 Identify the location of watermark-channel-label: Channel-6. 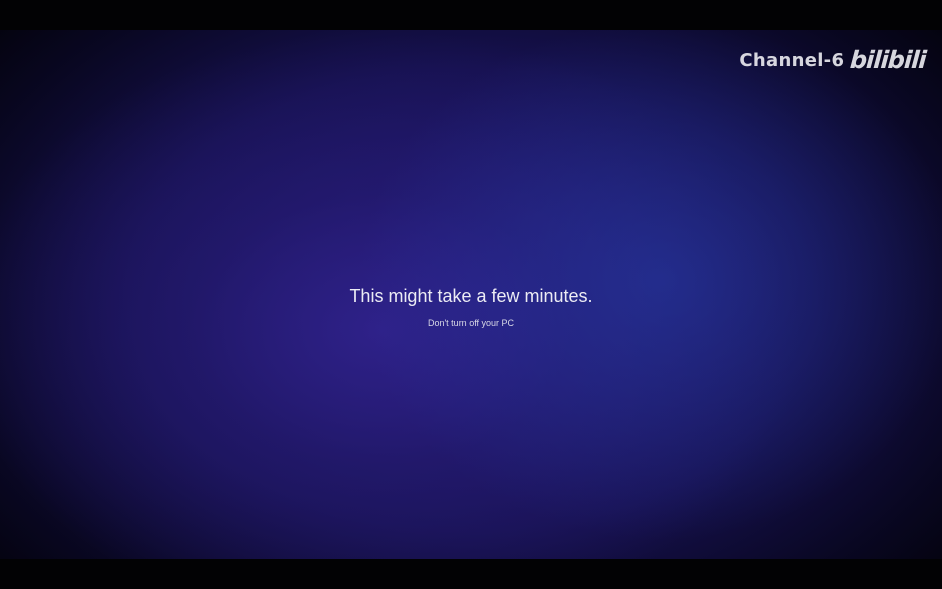
(792, 60).